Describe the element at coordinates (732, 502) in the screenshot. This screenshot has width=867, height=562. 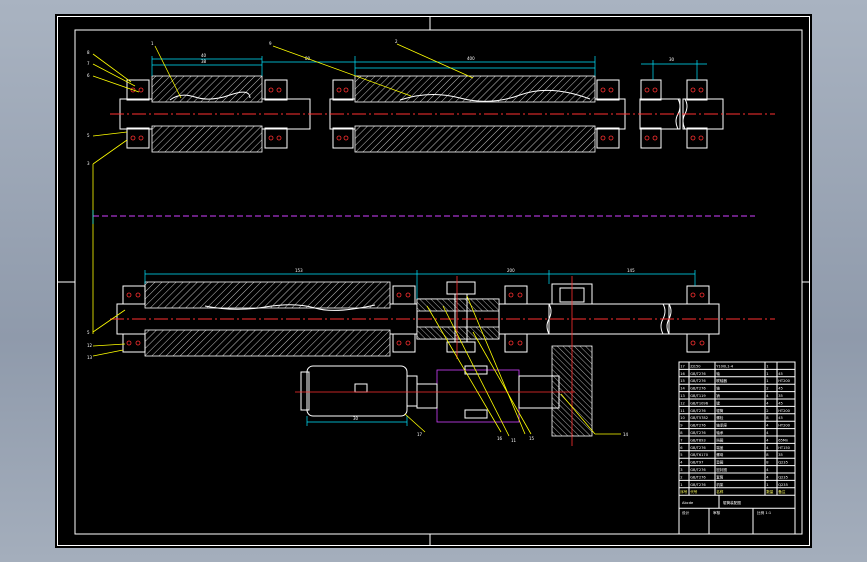
I see `drawing-title: 辊筒装配图` at that location.